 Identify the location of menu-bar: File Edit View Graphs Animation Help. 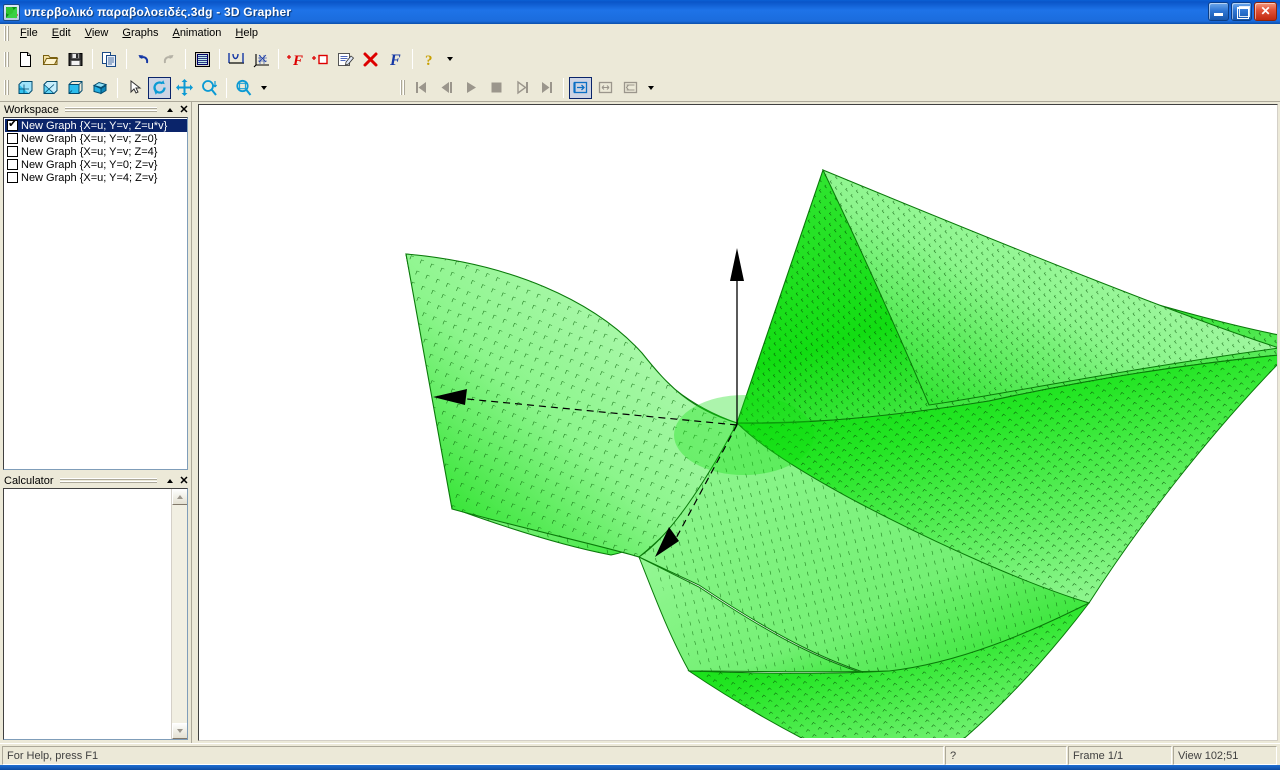
(640, 34).